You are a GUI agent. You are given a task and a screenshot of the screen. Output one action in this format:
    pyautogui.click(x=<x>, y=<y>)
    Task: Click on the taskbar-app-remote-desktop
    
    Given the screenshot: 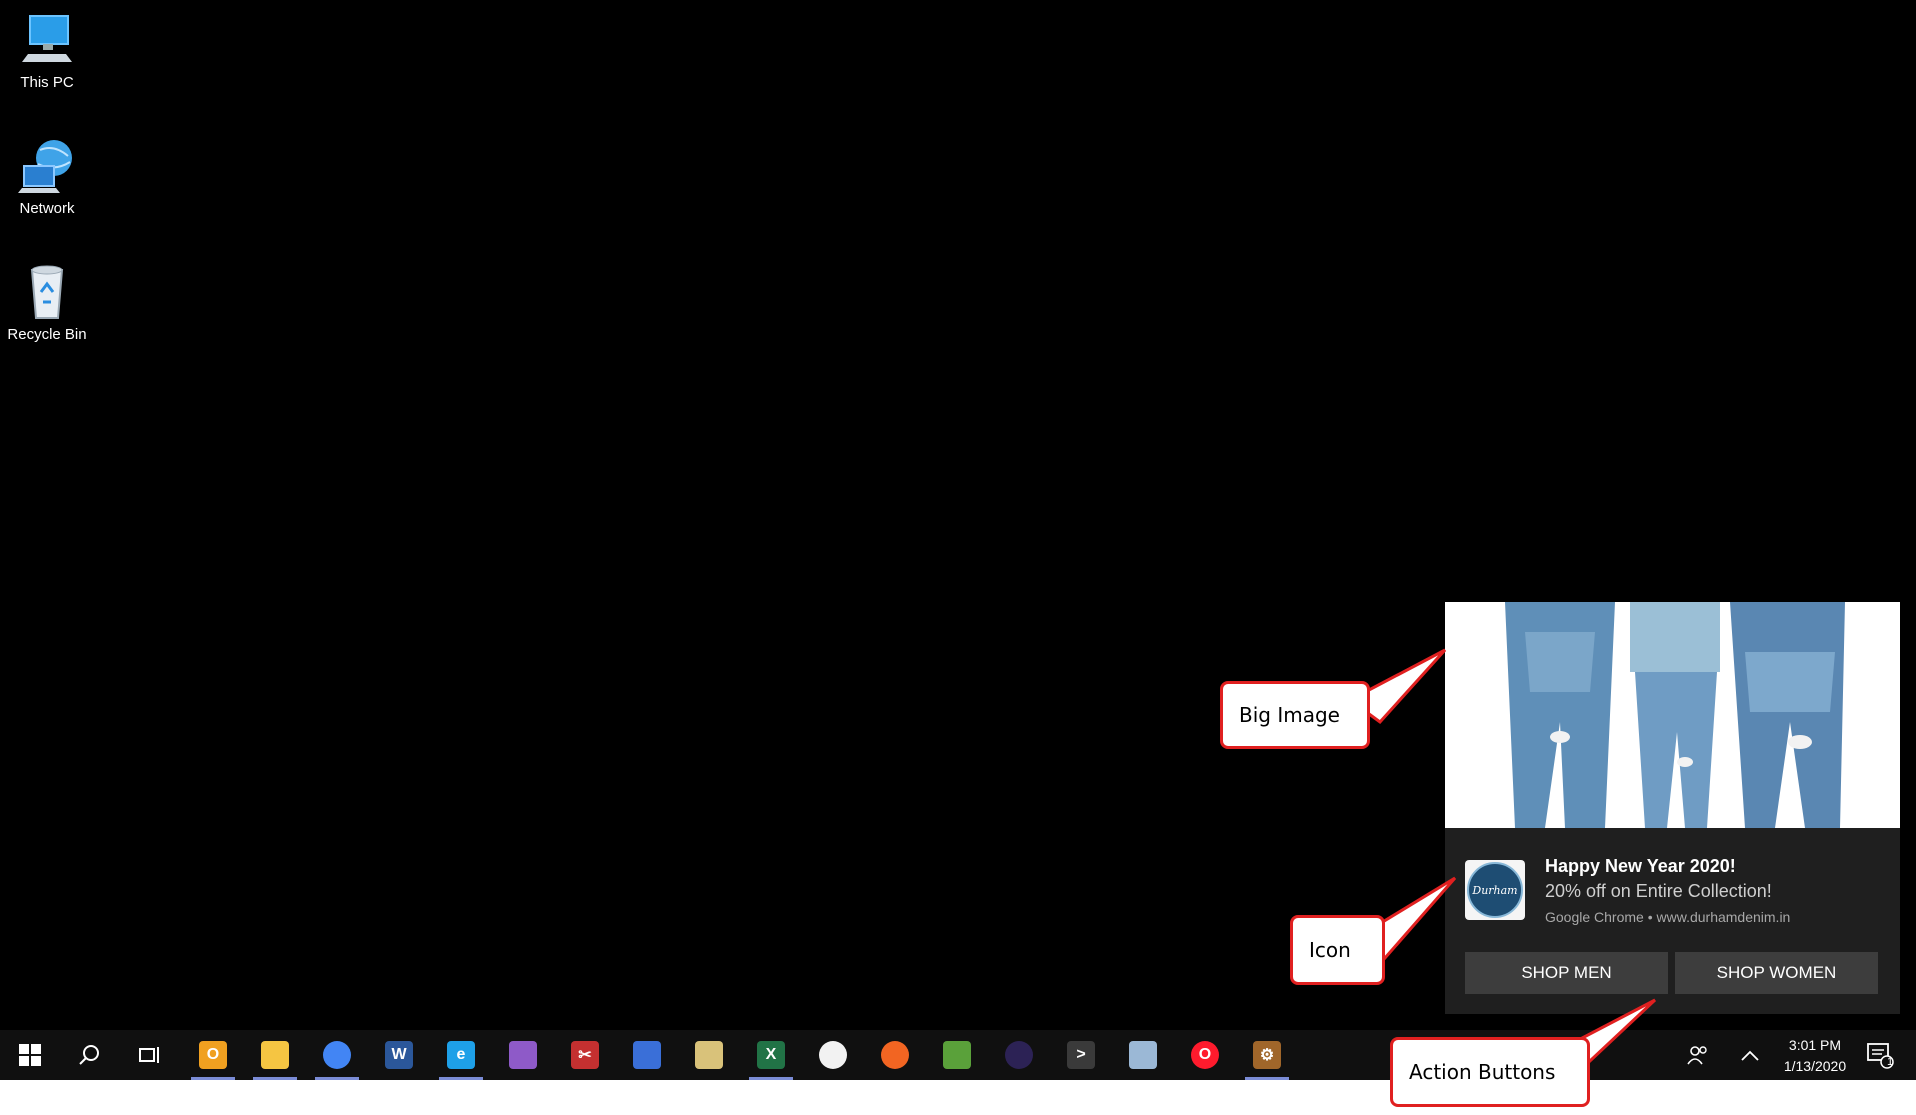 What is the action you would take?
    pyautogui.click(x=647, y=1055)
    